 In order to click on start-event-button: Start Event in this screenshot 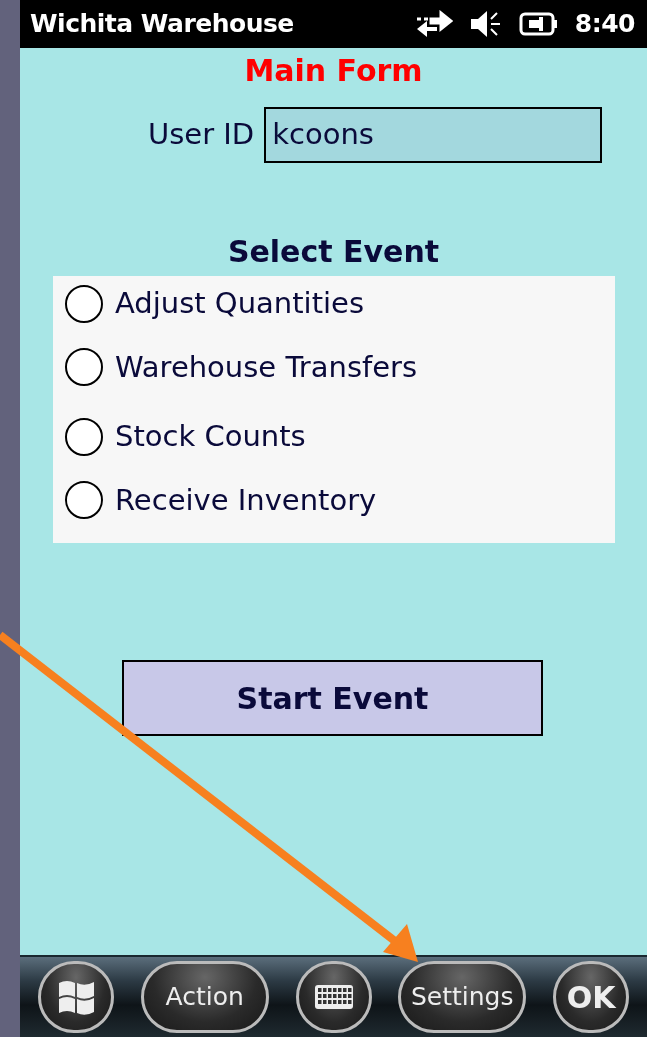, I will do `click(332, 698)`.